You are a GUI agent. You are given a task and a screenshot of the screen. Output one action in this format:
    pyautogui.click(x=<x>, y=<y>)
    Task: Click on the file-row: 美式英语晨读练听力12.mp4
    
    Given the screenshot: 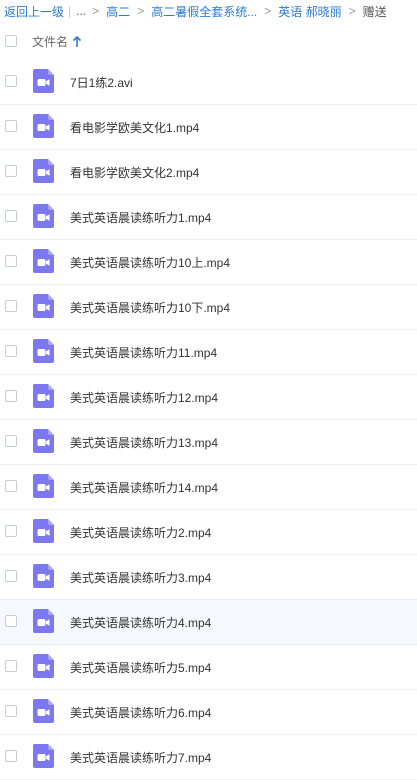 What is the action you would take?
    pyautogui.click(x=208, y=397)
    